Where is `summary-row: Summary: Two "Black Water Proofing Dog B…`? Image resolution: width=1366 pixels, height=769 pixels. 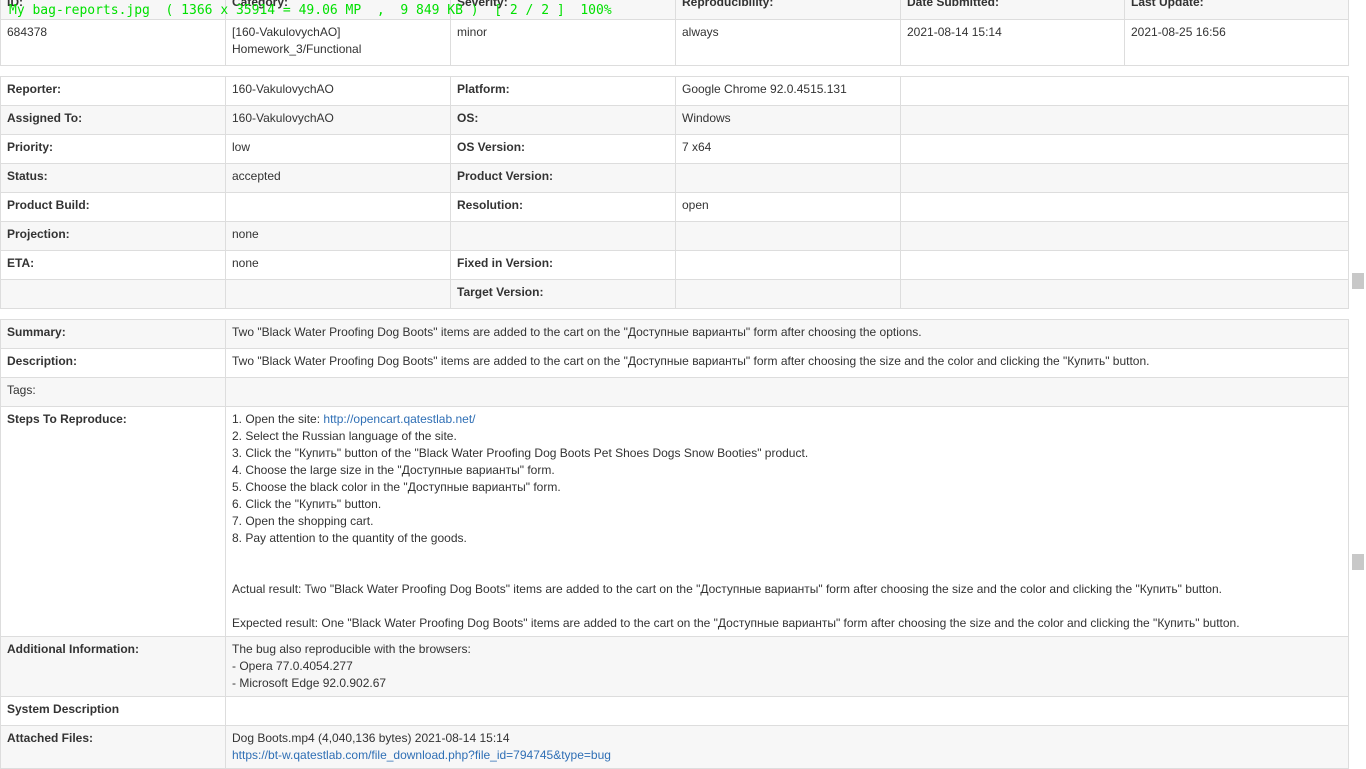 summary-row: Summary: Two "Black Water Proofing Dog B… is located at coordinates (674, 334).